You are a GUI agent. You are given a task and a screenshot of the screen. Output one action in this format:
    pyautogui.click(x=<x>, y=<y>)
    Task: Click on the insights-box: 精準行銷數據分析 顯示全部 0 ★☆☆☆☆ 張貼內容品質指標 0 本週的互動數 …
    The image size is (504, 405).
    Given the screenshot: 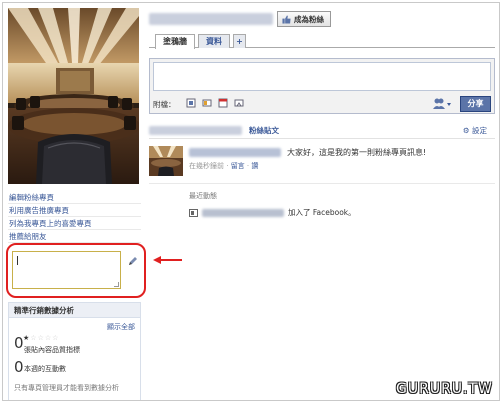 What is the action you would take?
    pyautogui.click(x=74, y=351)
    